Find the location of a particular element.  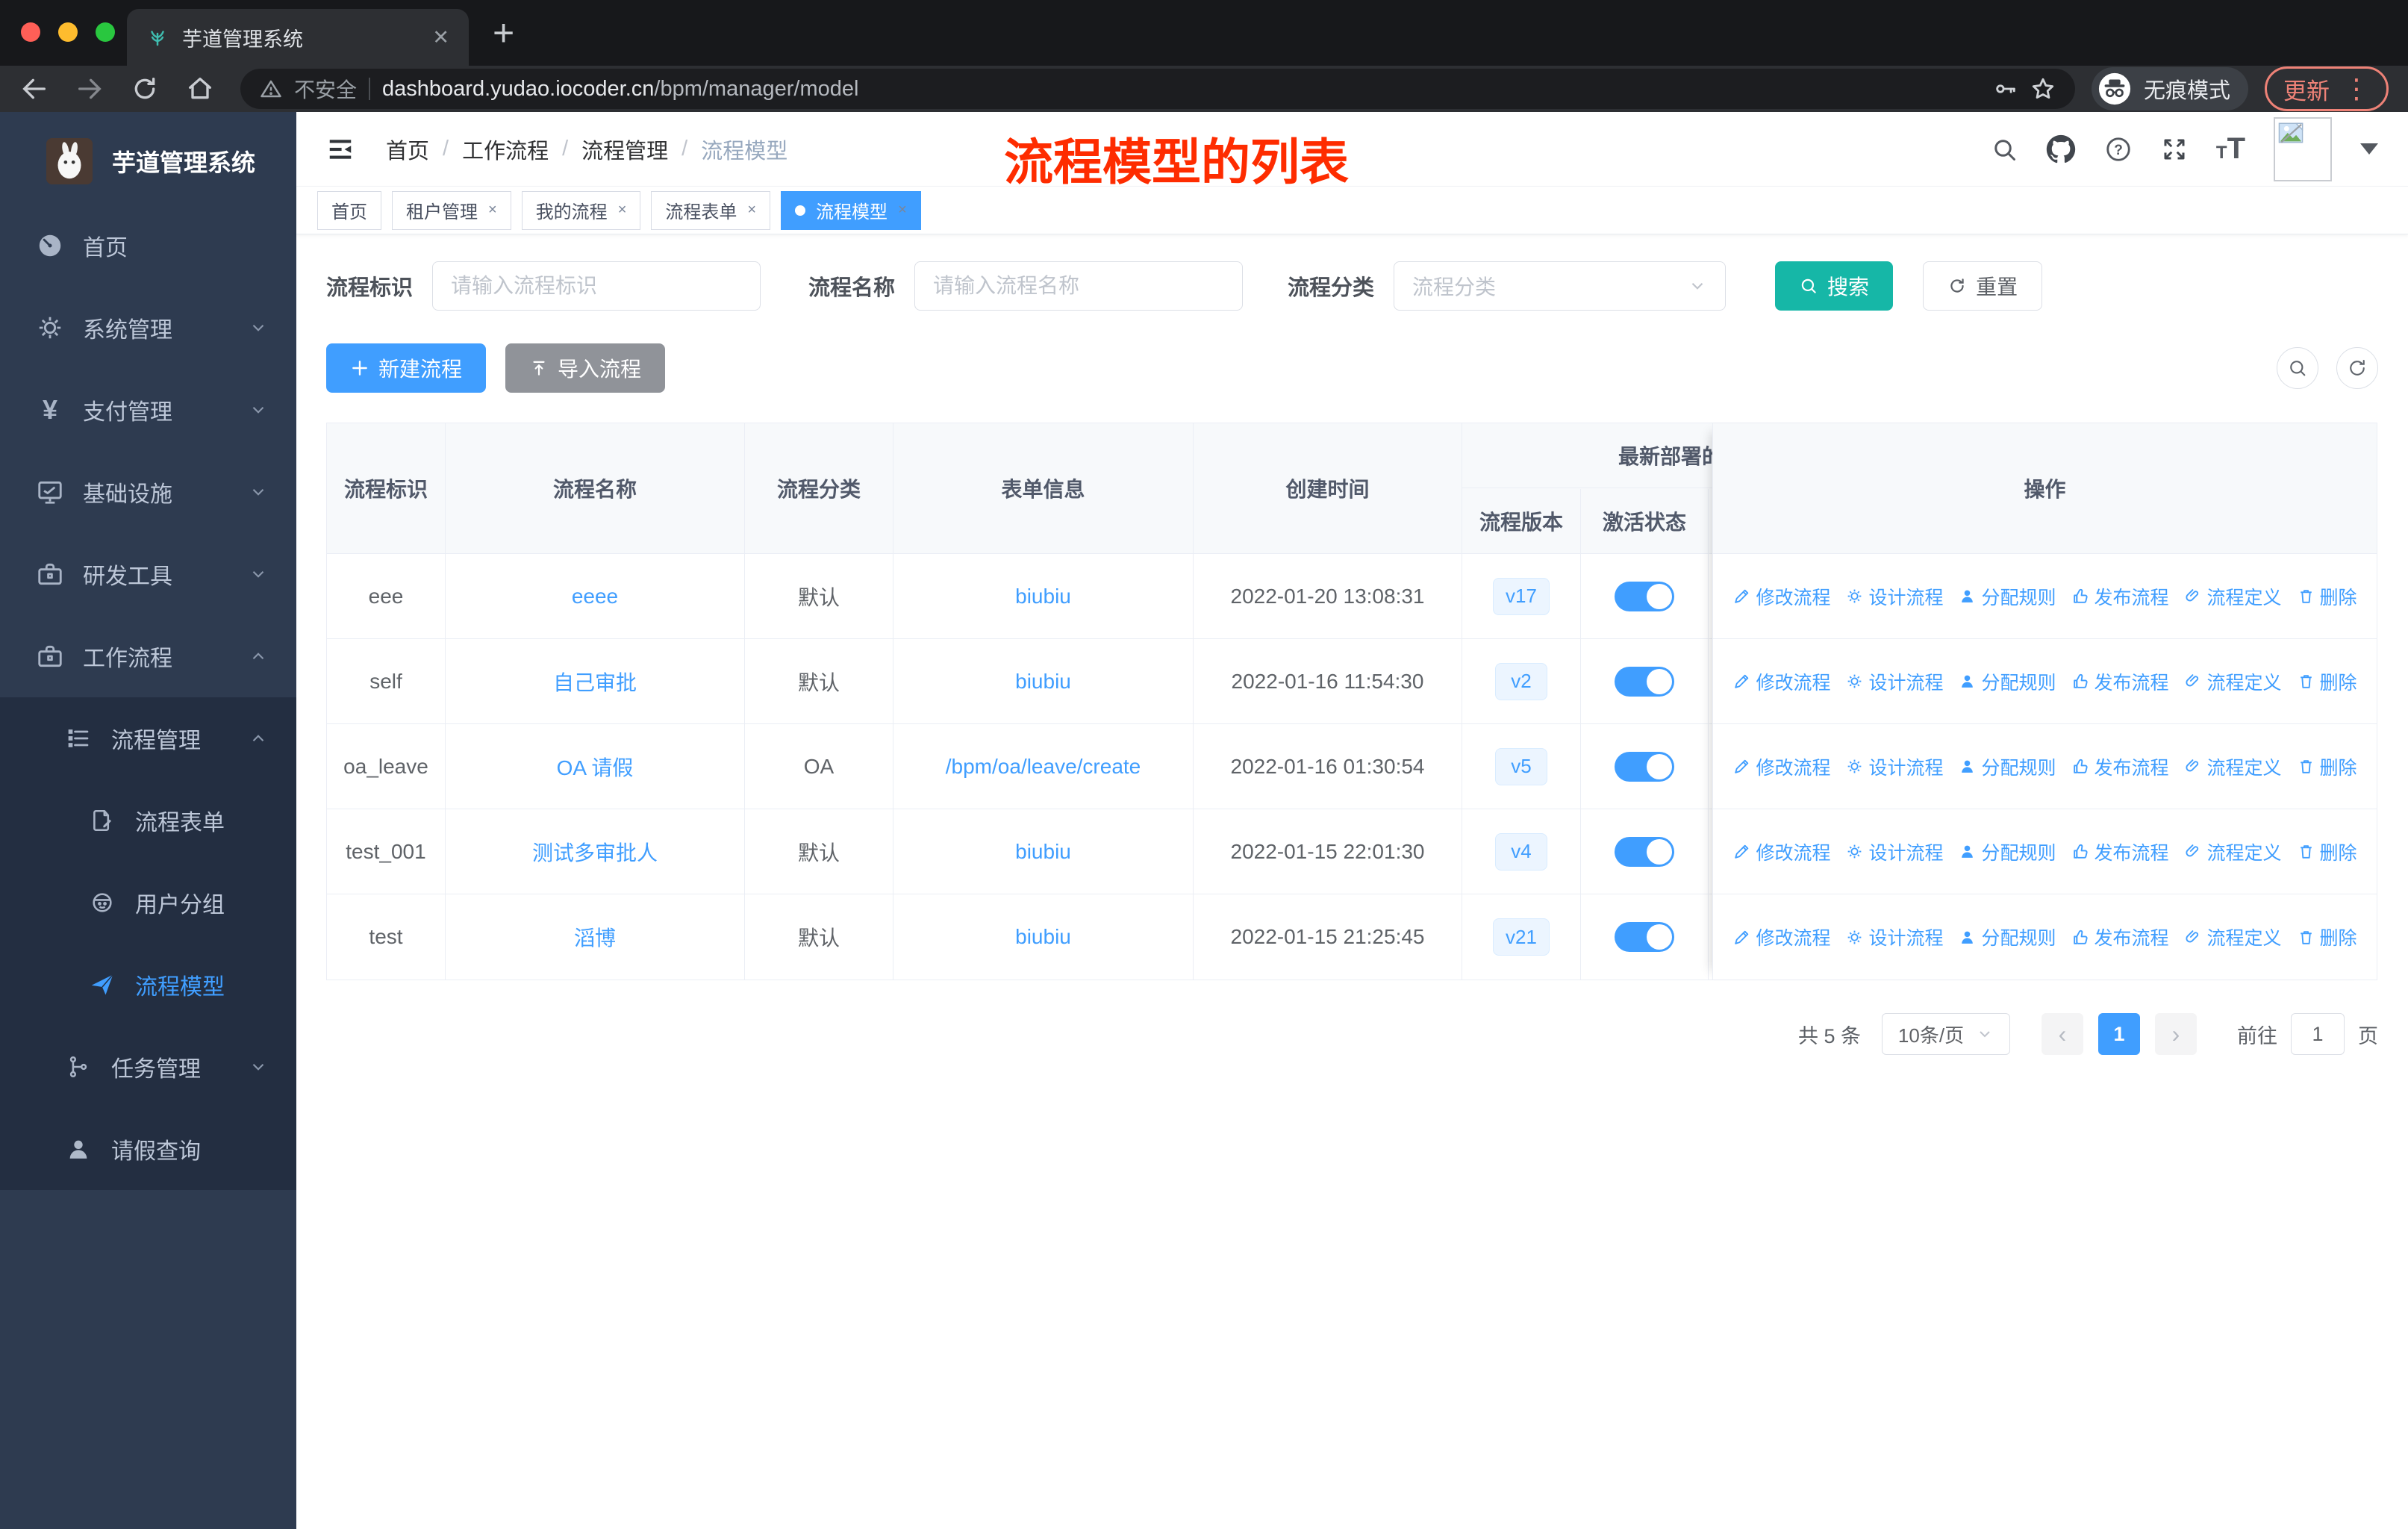

sidebar-item-devtools: 研发工具 is located at coordinates (148, 574).